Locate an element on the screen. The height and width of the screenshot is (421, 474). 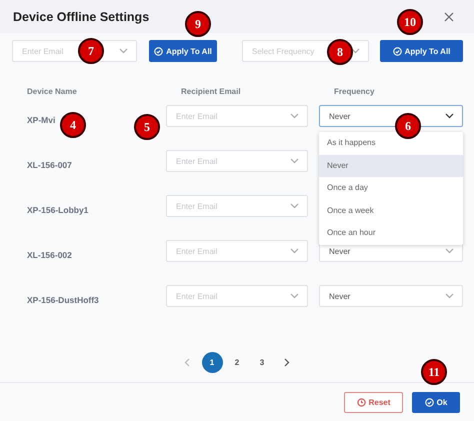
device-name: XP-156-DustHoff3 is located at coordinates (63, 300).